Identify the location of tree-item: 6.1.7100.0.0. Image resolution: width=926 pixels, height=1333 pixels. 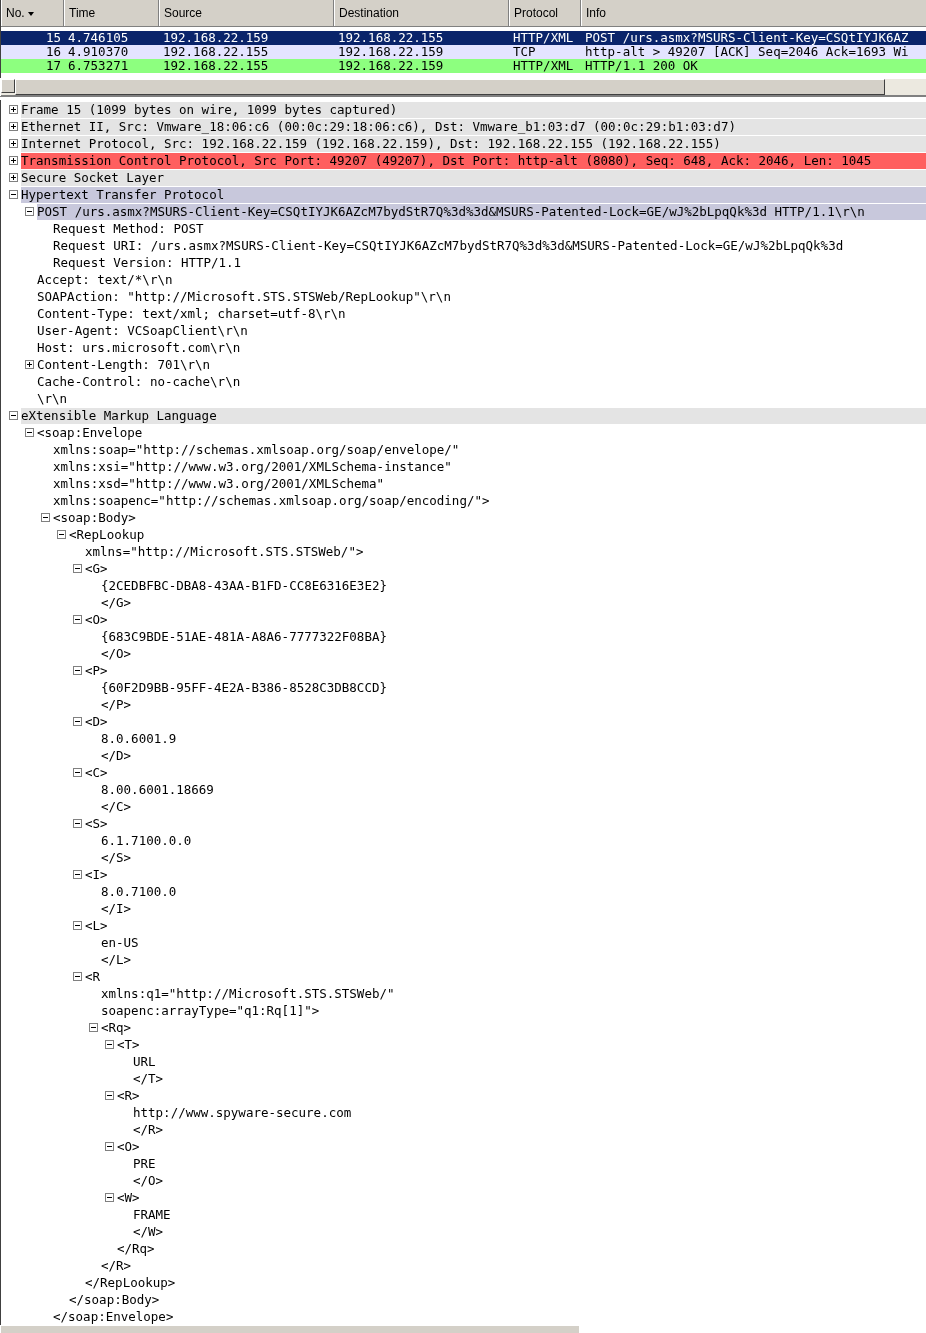
(147, 840).